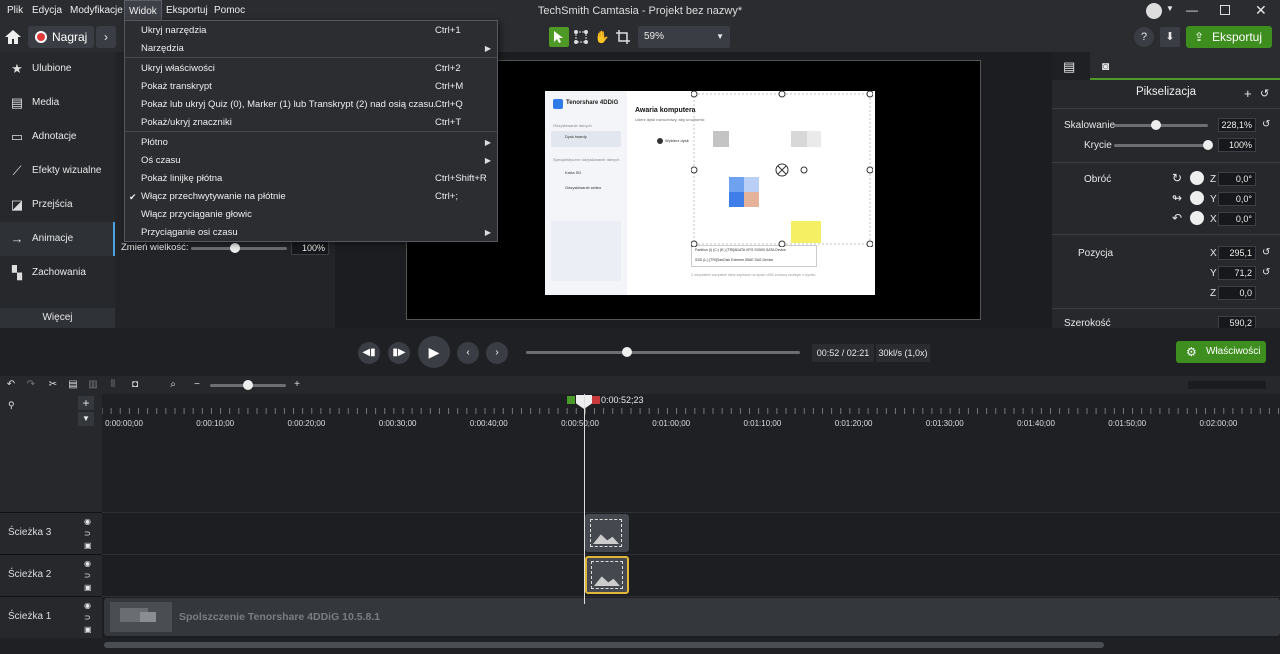 This screenshot has width=1280, height=654. I want to click on export-button: ⇪ Eksportuj, so click(1229, 37).